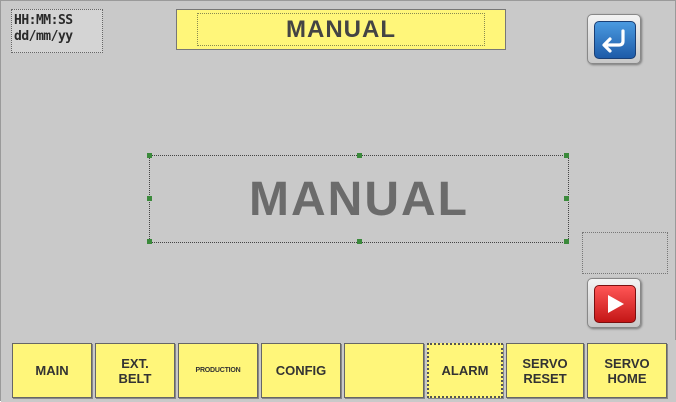 This screenshot has height=402, width=676. I want to click on title-bar: MANUAL, so click(341, 29).